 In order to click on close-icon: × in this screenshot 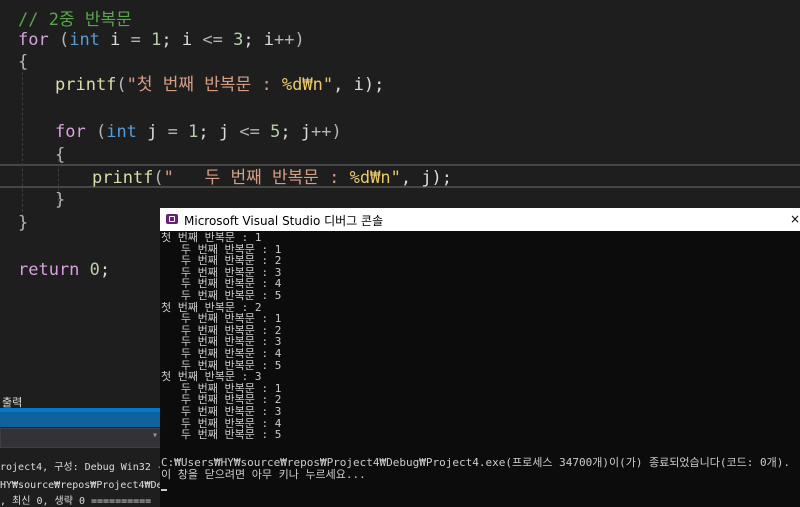, I will do `click(795, 219)`.